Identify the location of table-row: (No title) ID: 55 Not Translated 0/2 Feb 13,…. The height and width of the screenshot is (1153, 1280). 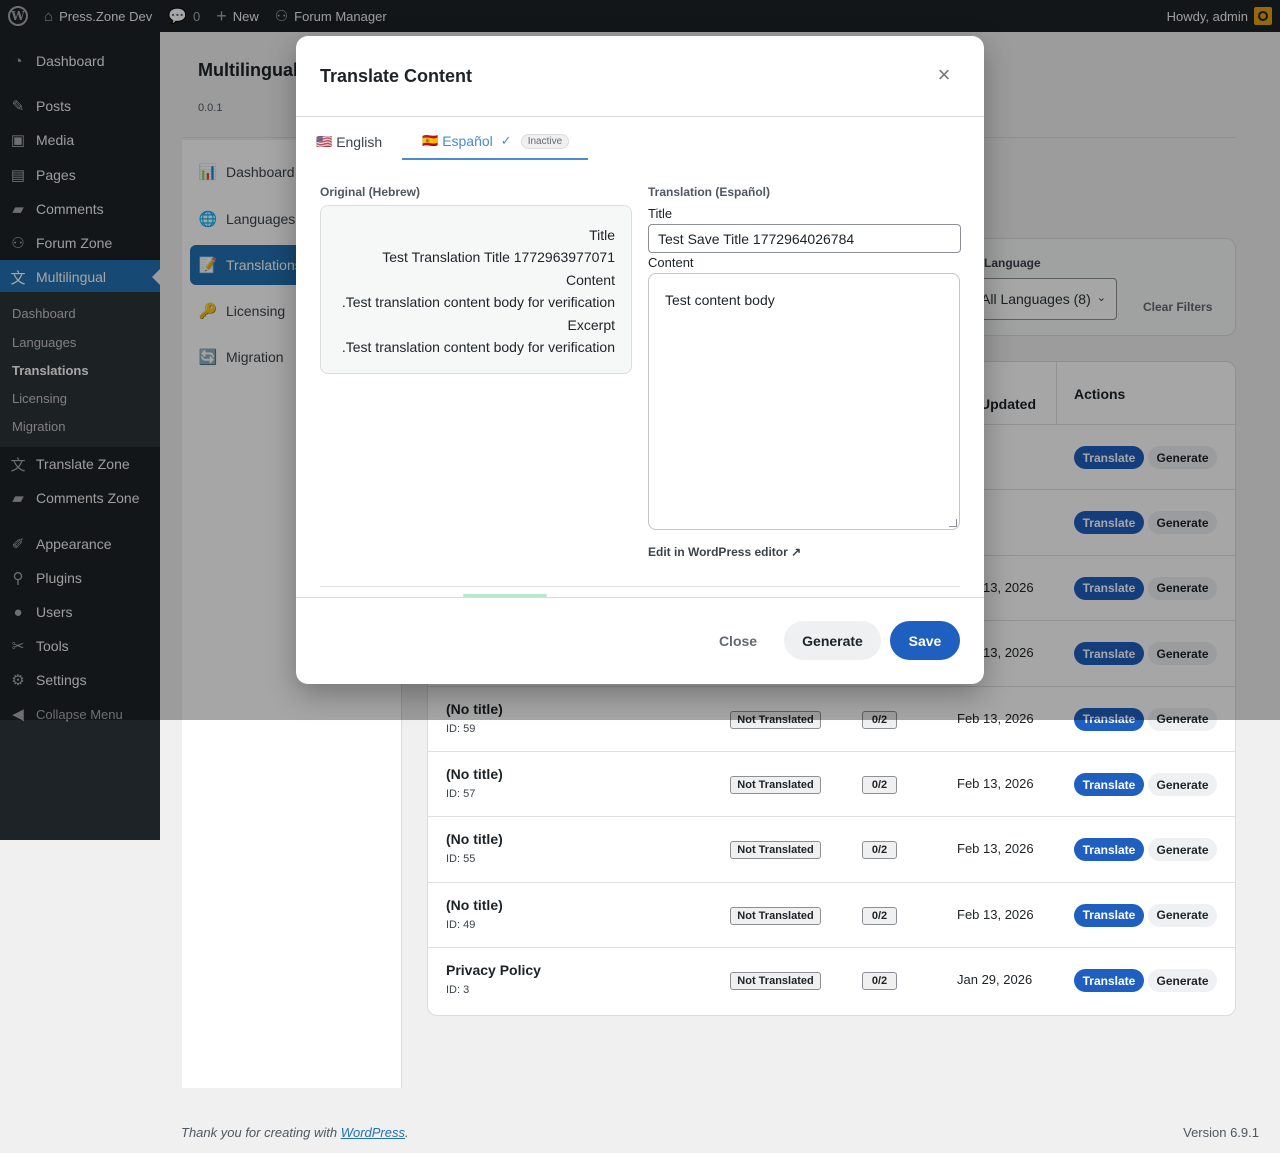
(831, 848).